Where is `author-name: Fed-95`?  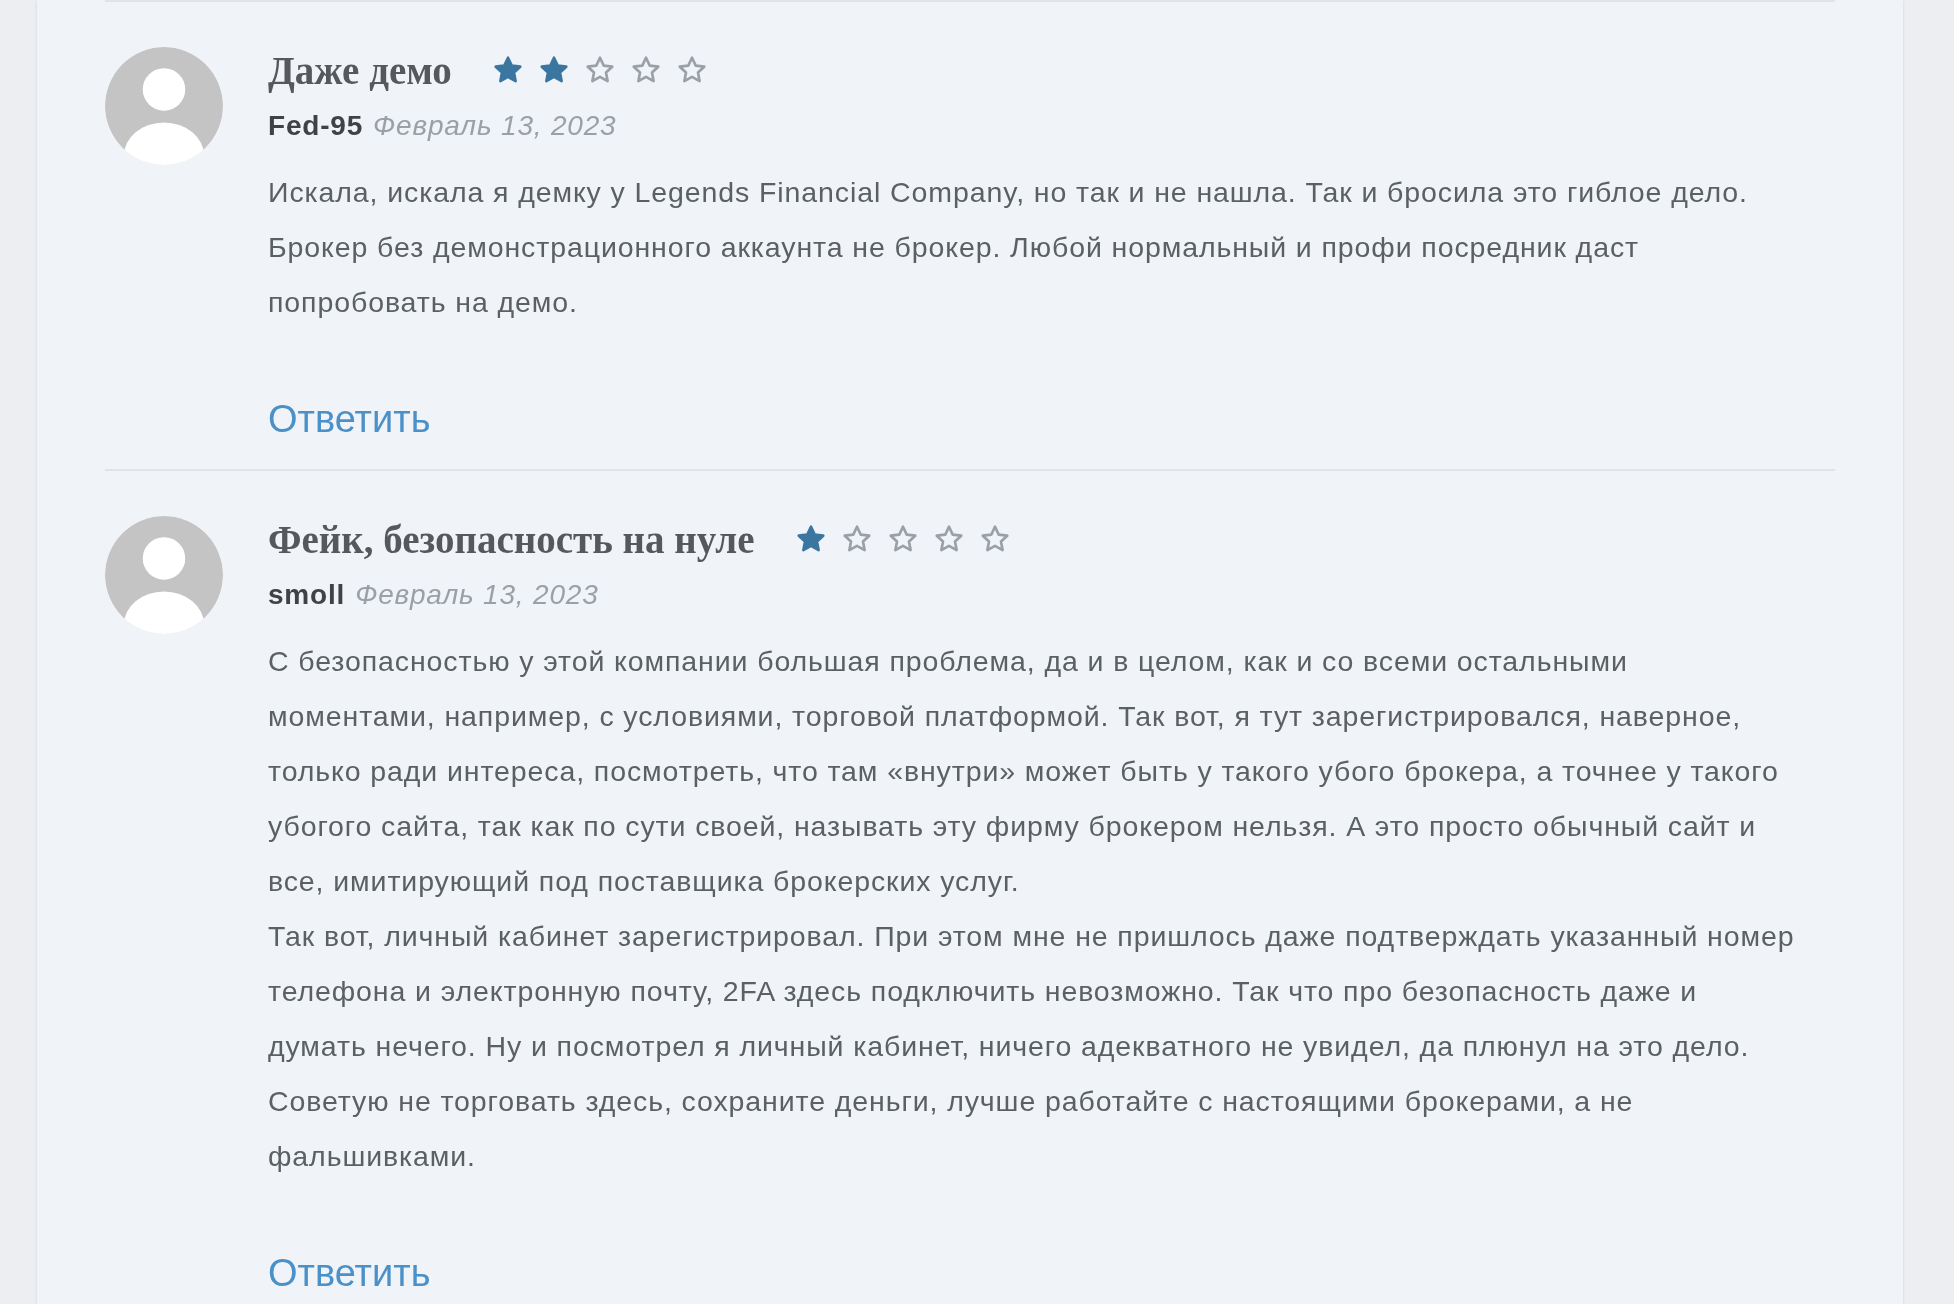
author-name: Fed-95 is located at coordinates (316, 126).